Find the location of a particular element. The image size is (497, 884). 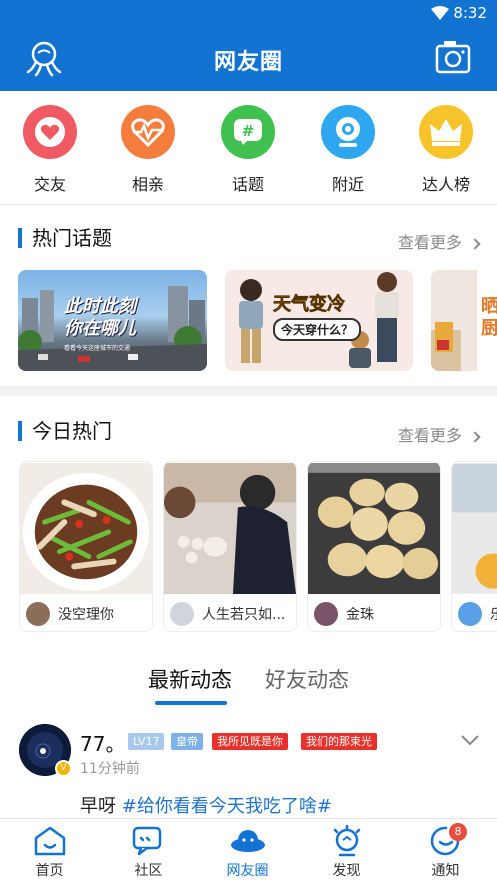

chevron-down-icon is located at coordinates (470, 740).